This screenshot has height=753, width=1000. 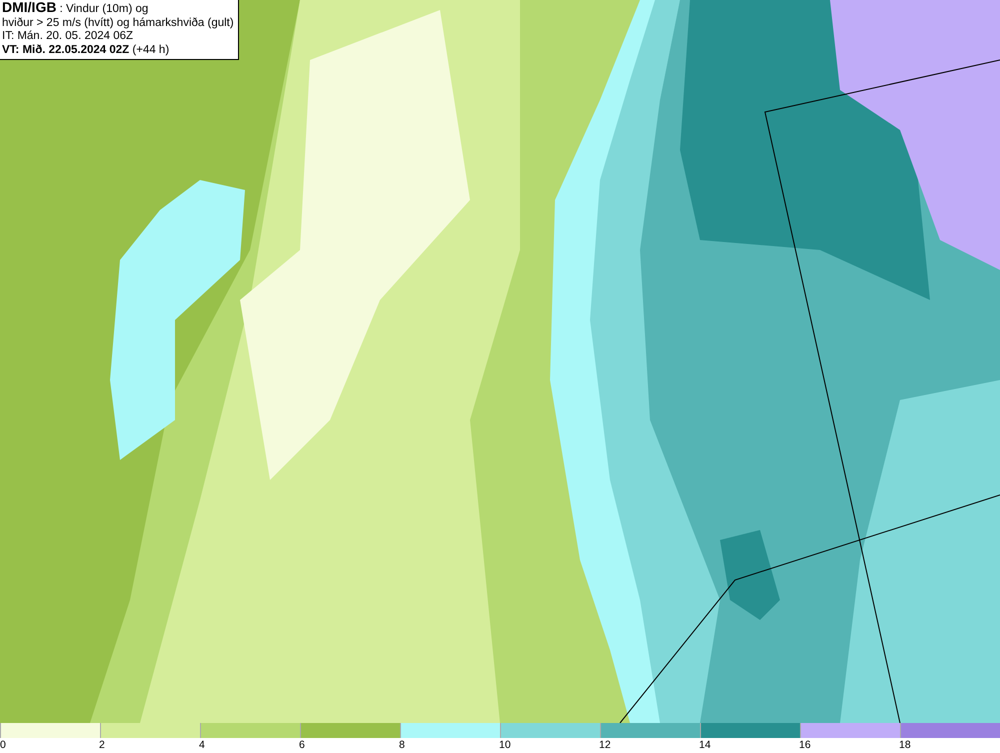 I want to click on legend-tick-label: 12, so click(x=605, y=745).